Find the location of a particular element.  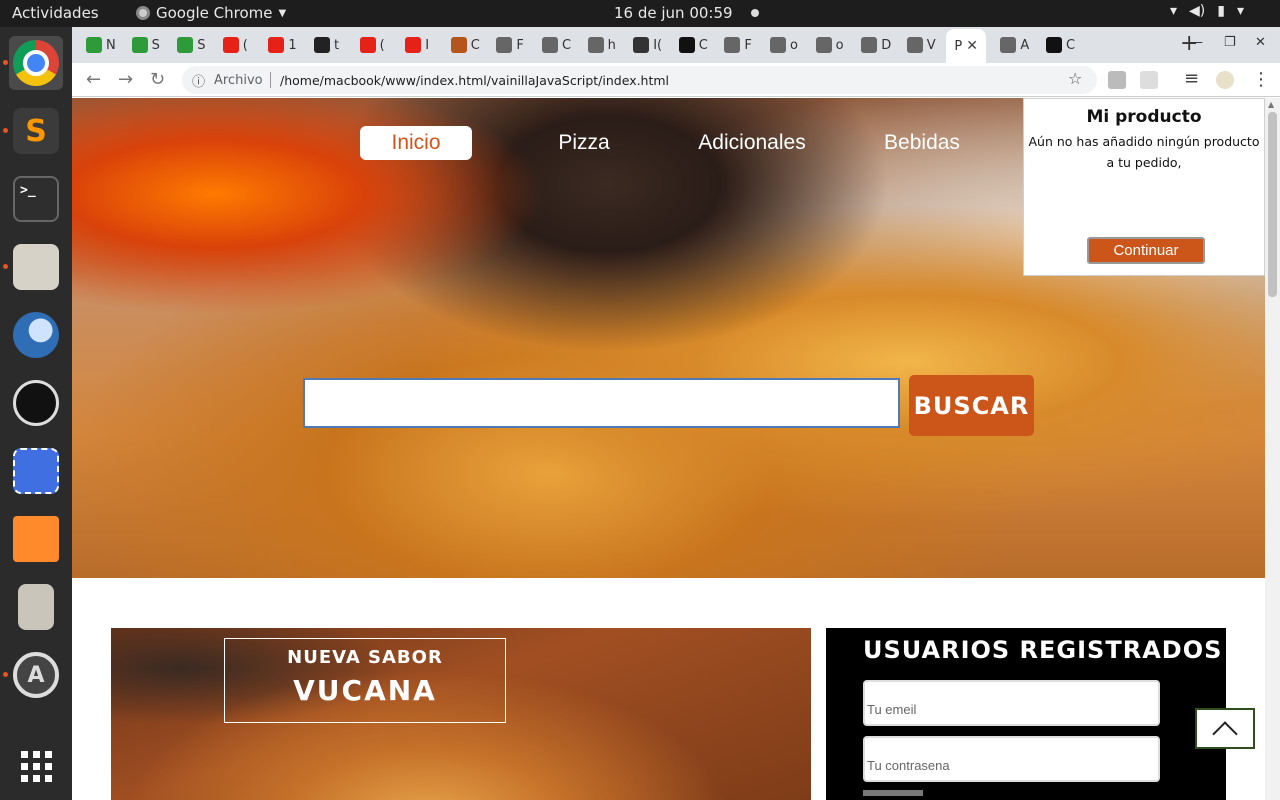

nav-bebidas: Bebidas is located at coordinates (922, 143).